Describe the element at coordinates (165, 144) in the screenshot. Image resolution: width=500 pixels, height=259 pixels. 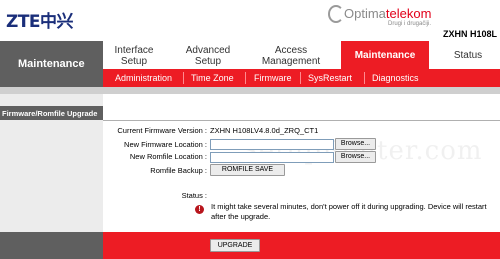
I see `new-firmware-label: New Firmware Location :` at that location.